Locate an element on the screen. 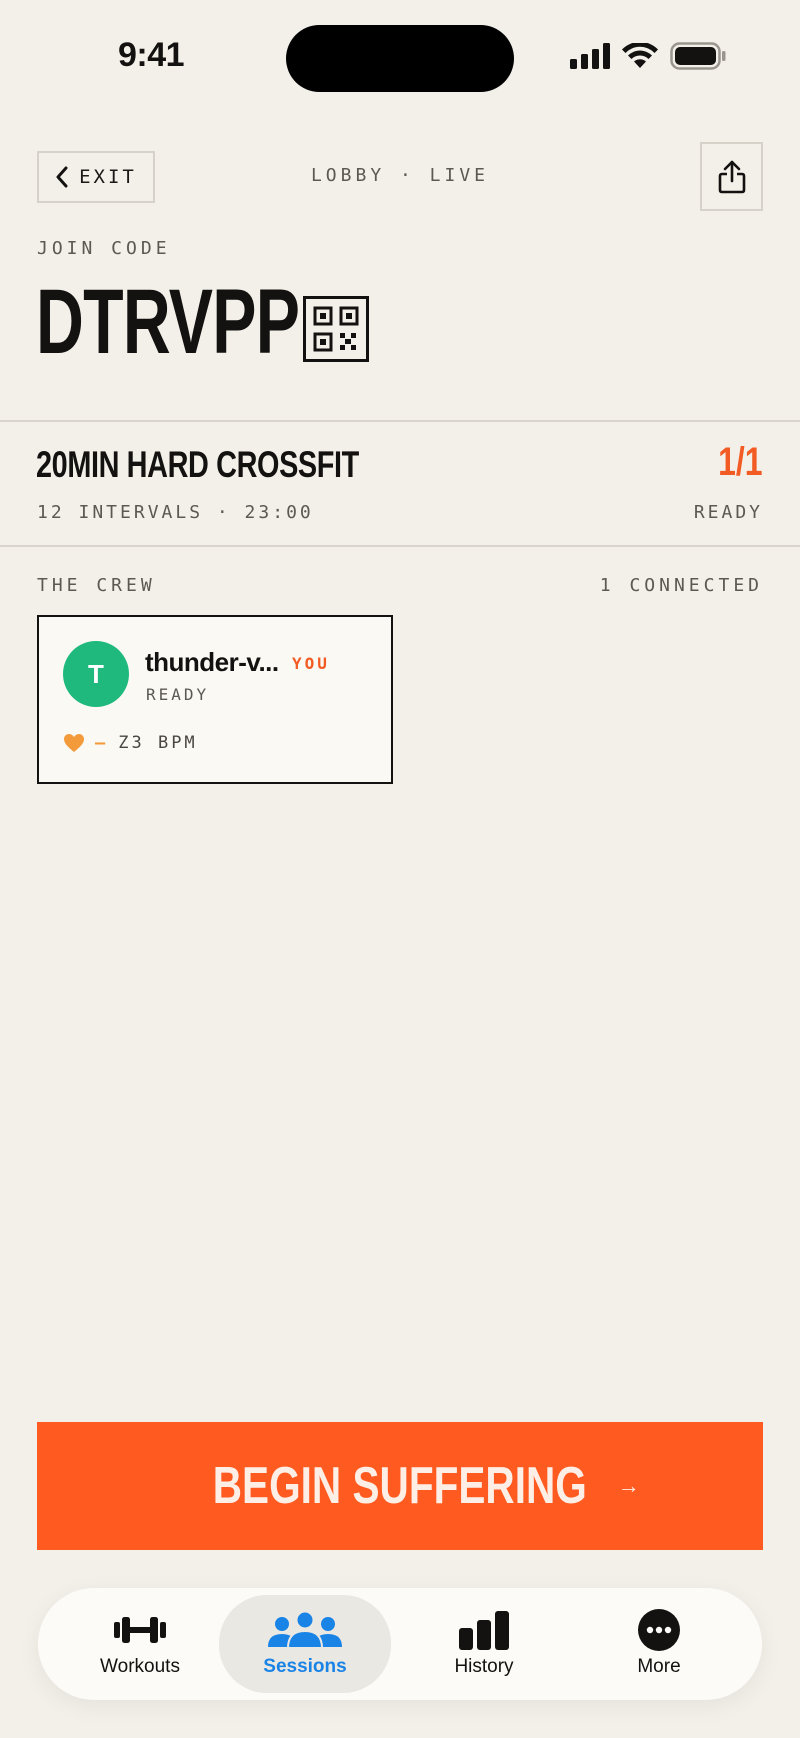 Image resolution: width=800 pixels, height=1738 pixels. heart-rate-unit: Z3 BPM is located at coordinates (158, 743).